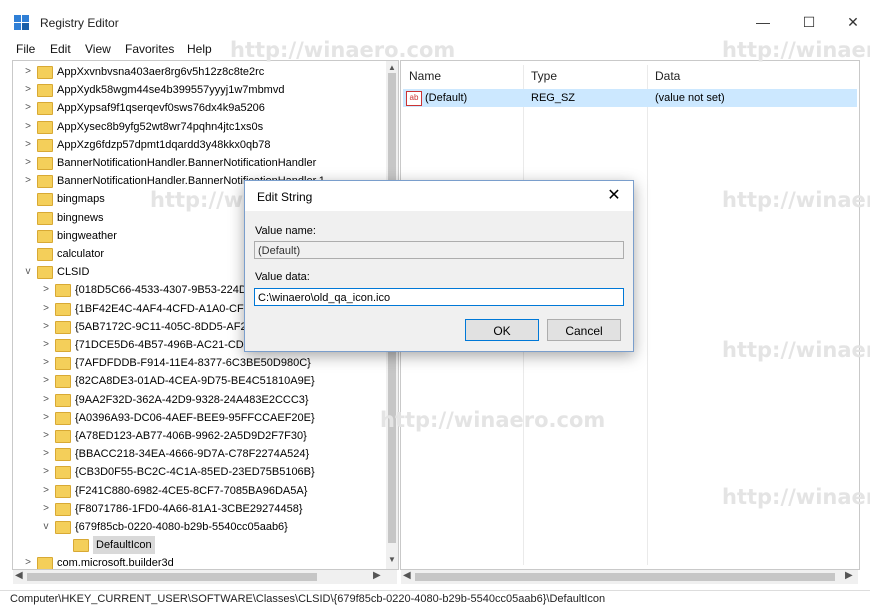 This screenshot has width=870, height=608. What do you see at coordinates (193, 363) in the screenshot?
I see `tree-item-label: {7AFDFDDB-F914-11E4-8377-6C3BE50D980C}` at bounding box center [193, 363].